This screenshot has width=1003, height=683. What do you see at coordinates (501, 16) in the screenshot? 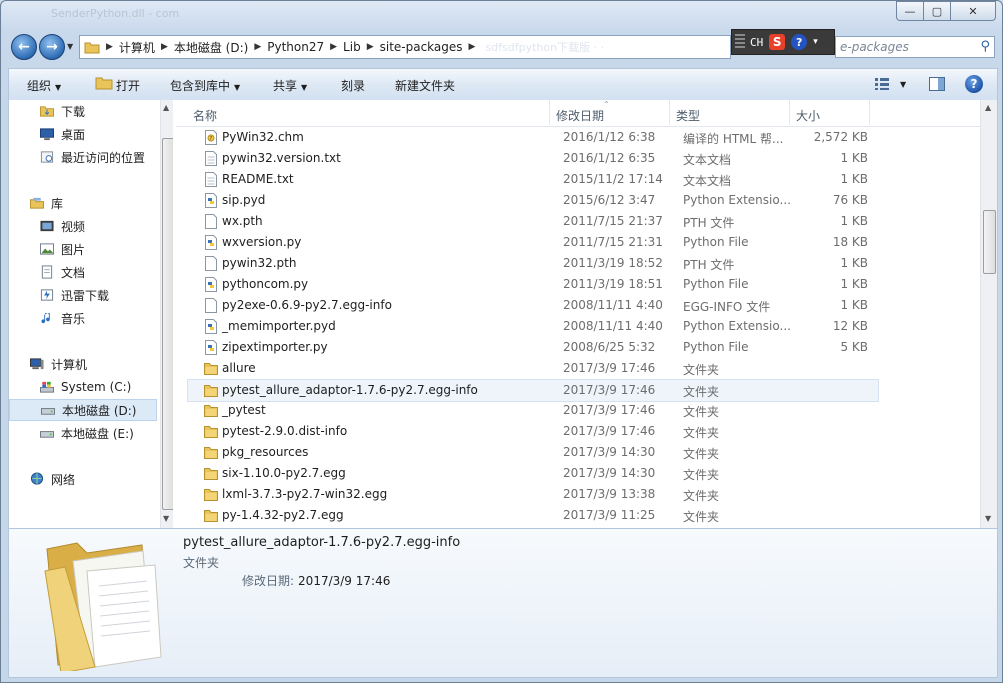
I see `title-bar: SenderPython.dll - com — ▢ ✕` at bounding box center [501, 16].